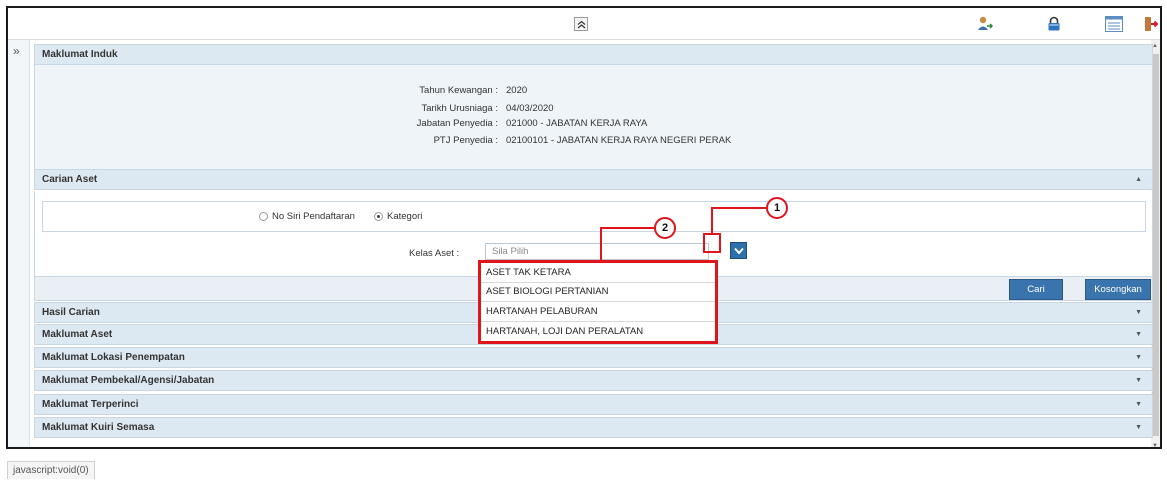 This screenshot has width=1167, height=481. I want to click on info-value: 021000 - JABATAN KERJA RAYA, so click(577, 123).